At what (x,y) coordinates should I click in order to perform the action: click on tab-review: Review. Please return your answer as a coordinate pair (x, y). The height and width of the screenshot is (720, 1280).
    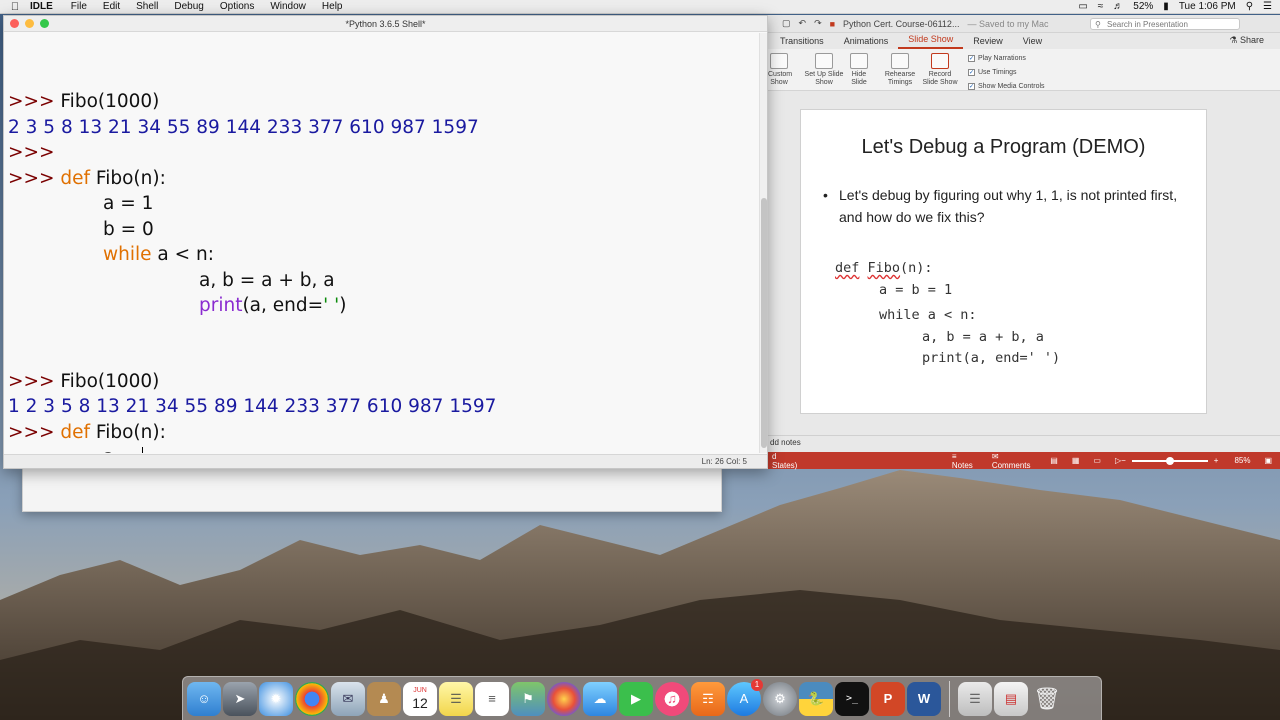
    Looking at the image, I should click on (988, 41).